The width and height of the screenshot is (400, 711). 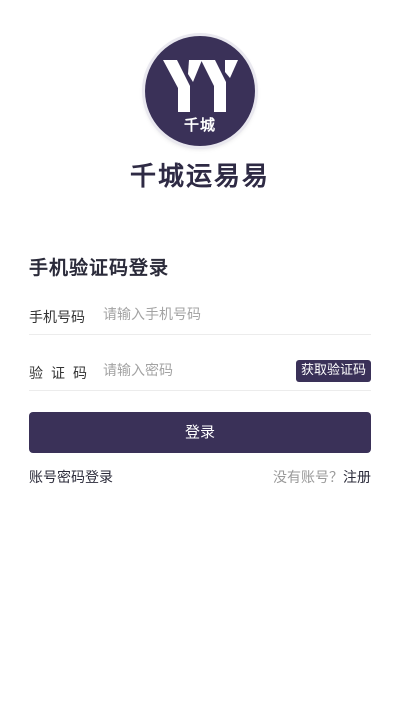 What do you see at coordinates (233, 315) in the screenshot?
I see `phone-input` at bounding box center [233, 315].